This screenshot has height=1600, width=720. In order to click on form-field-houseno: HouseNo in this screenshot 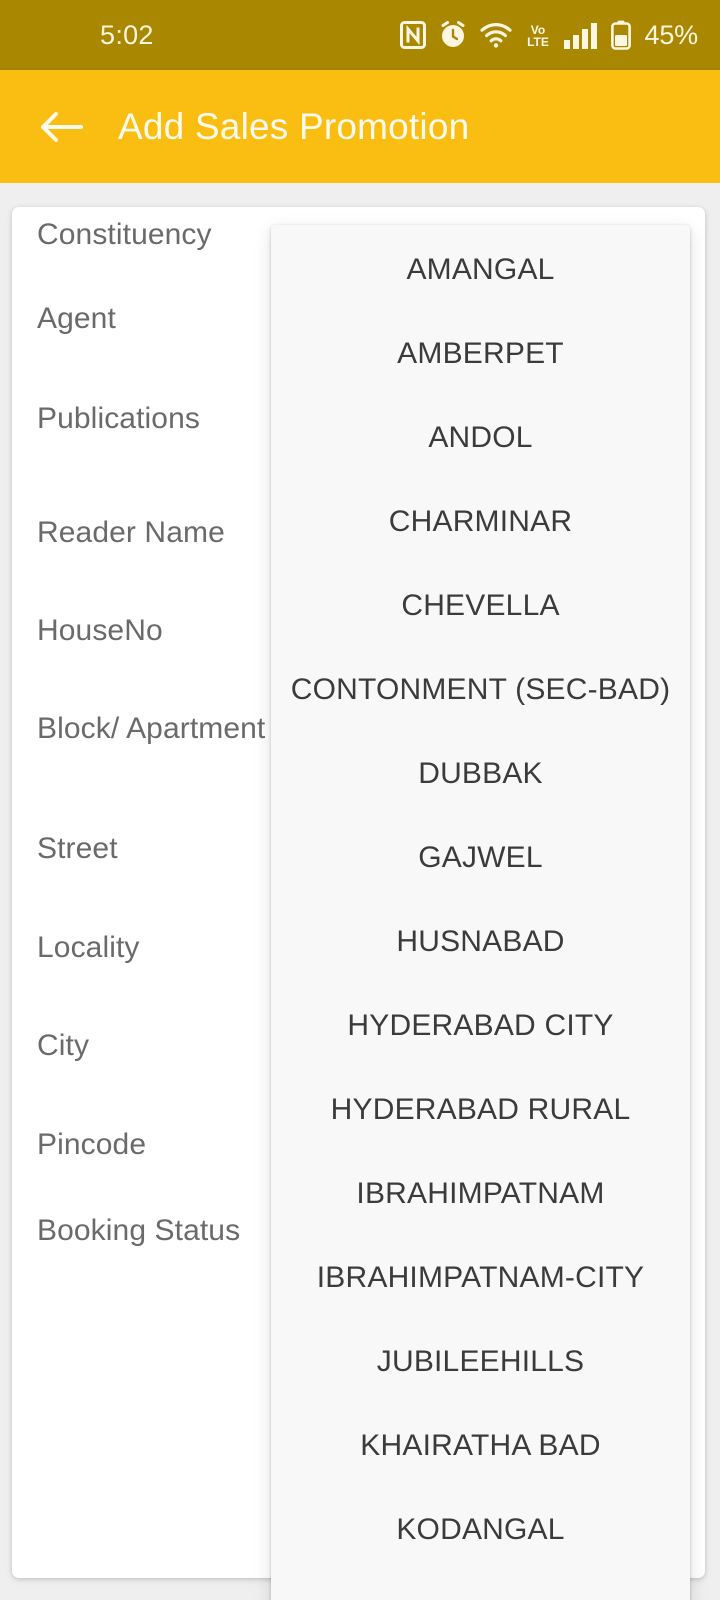, I will do `click(157, 631)`.